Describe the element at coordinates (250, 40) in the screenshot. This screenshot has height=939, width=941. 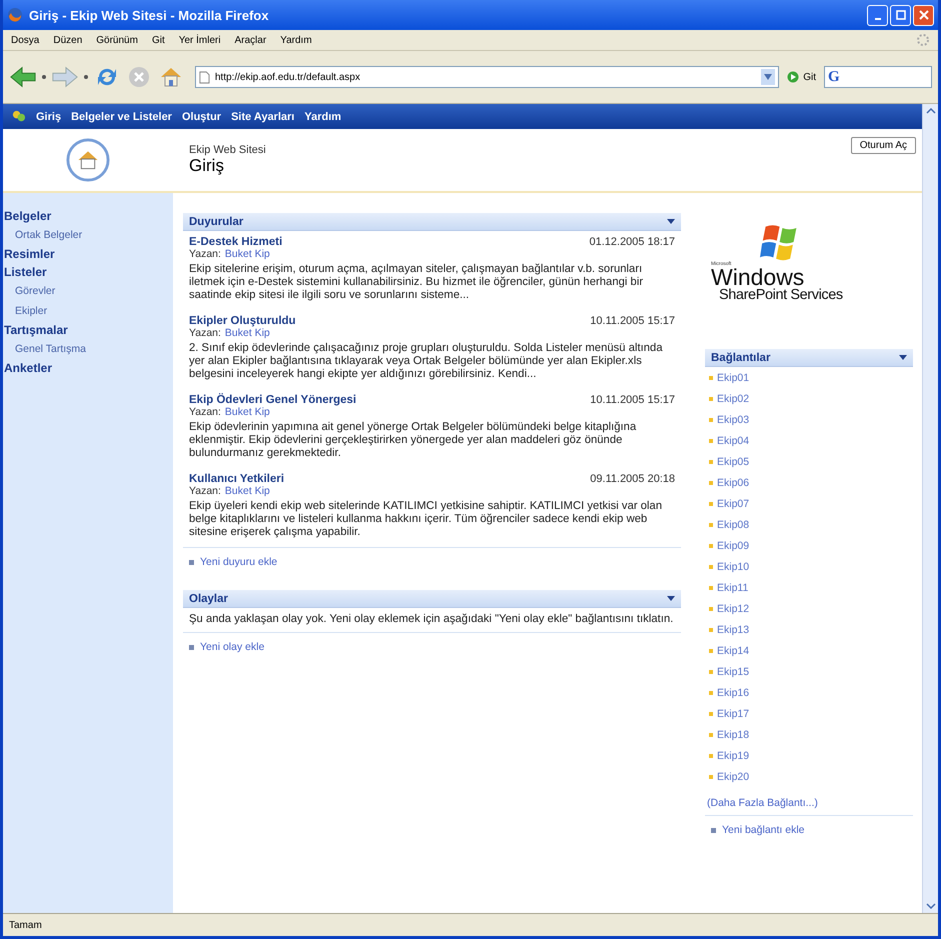
I see `menu-item: Araçlar` at that location.